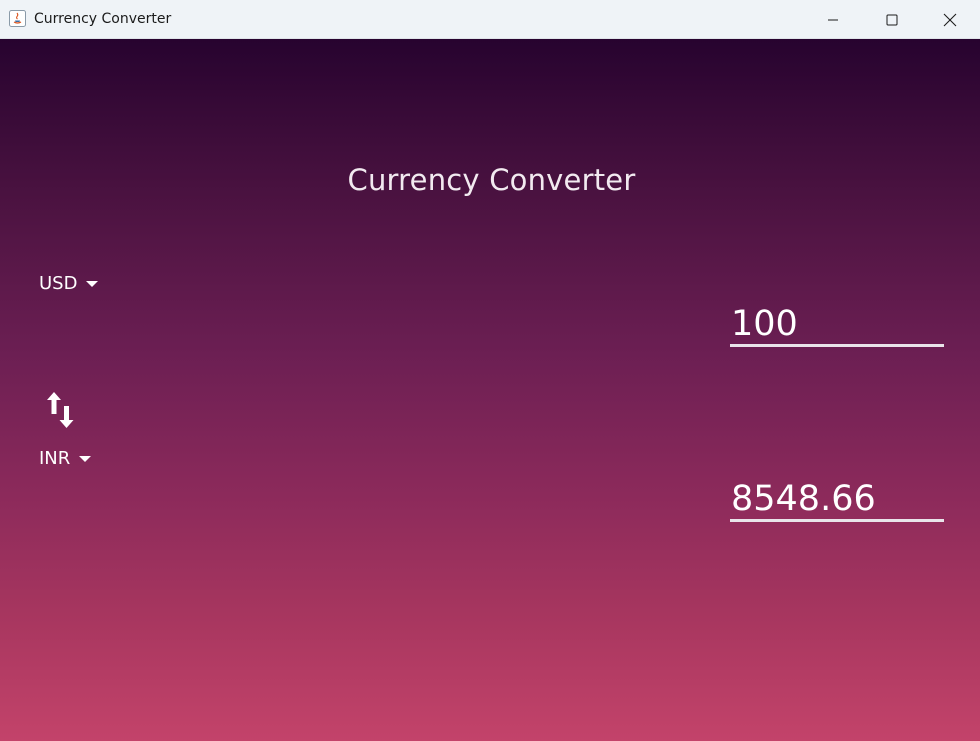  I want to click on to-currency-dropdown: INR, so click(65, 458).